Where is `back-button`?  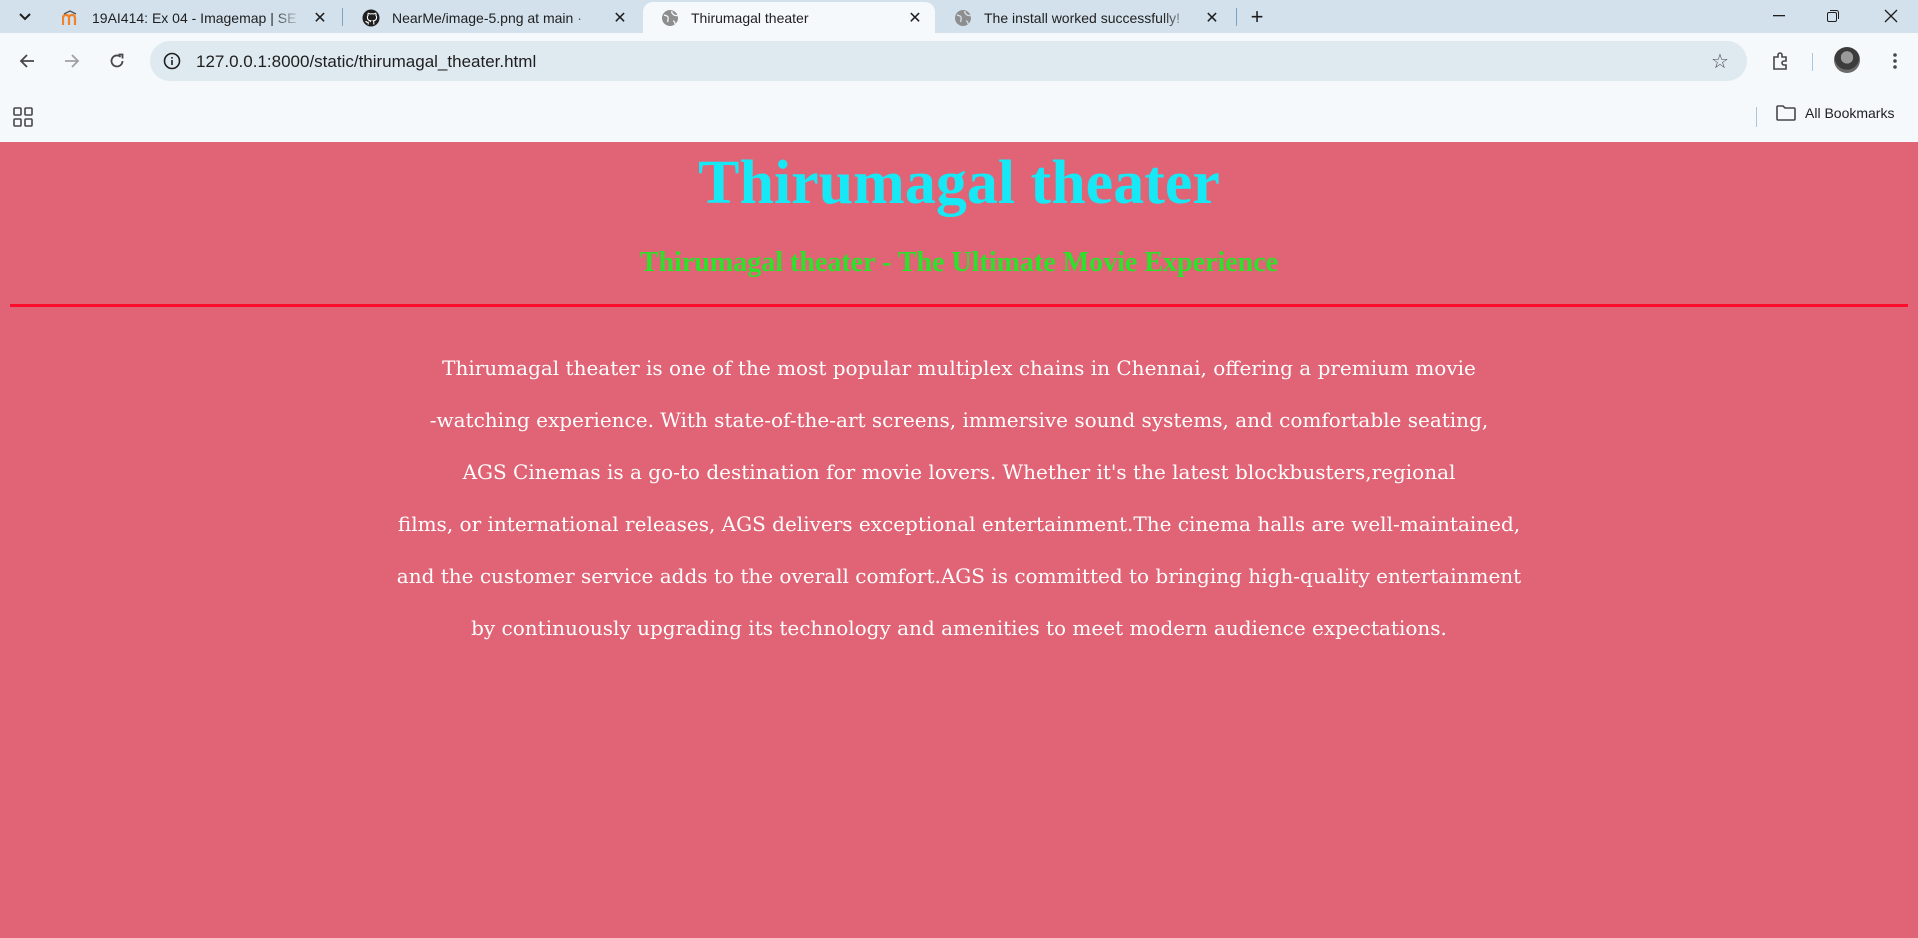 back-button is located at coordinates (27, 61).